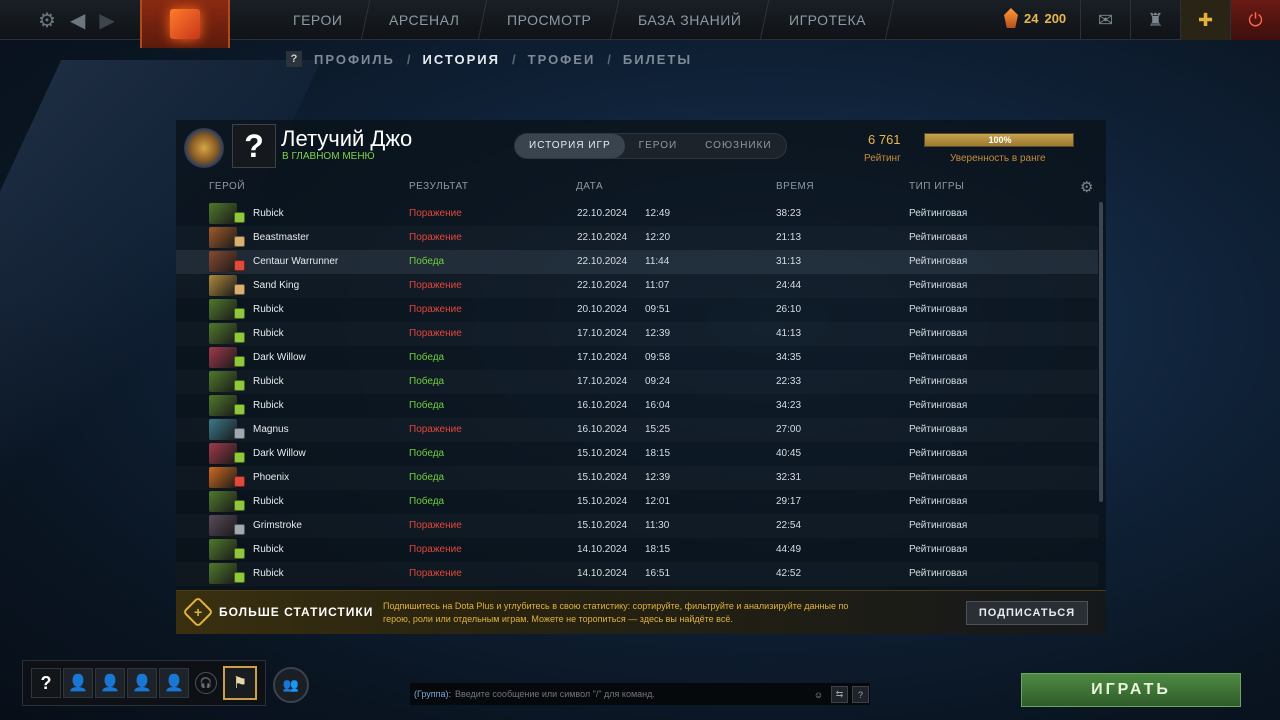  What do you see at coordinates (827, 20) in the screenshot?
I see `nav-arcade: ИГРОТЕКА` at bounding box center [827, 20].